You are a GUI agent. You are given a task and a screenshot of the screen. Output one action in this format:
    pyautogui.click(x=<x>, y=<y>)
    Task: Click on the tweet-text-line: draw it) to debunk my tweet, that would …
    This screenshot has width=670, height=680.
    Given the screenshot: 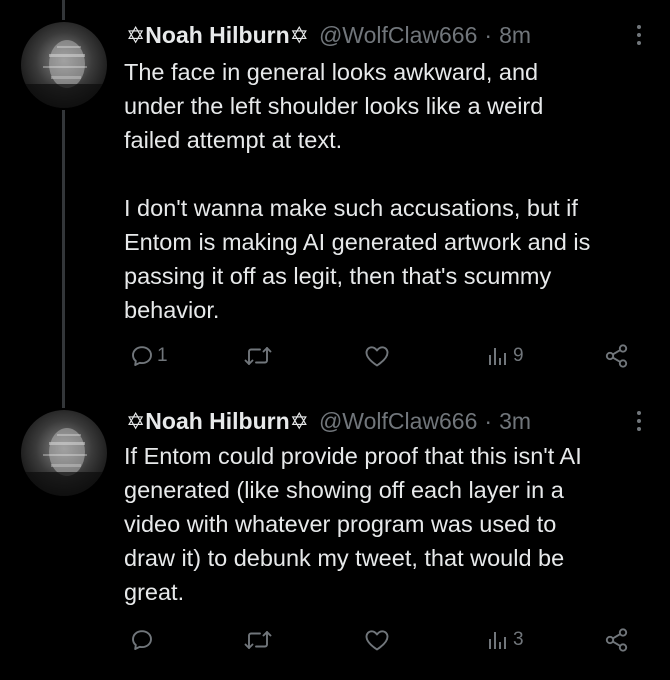 What is the action you would take?
    pyautogui.click(x=344, y=558)
    